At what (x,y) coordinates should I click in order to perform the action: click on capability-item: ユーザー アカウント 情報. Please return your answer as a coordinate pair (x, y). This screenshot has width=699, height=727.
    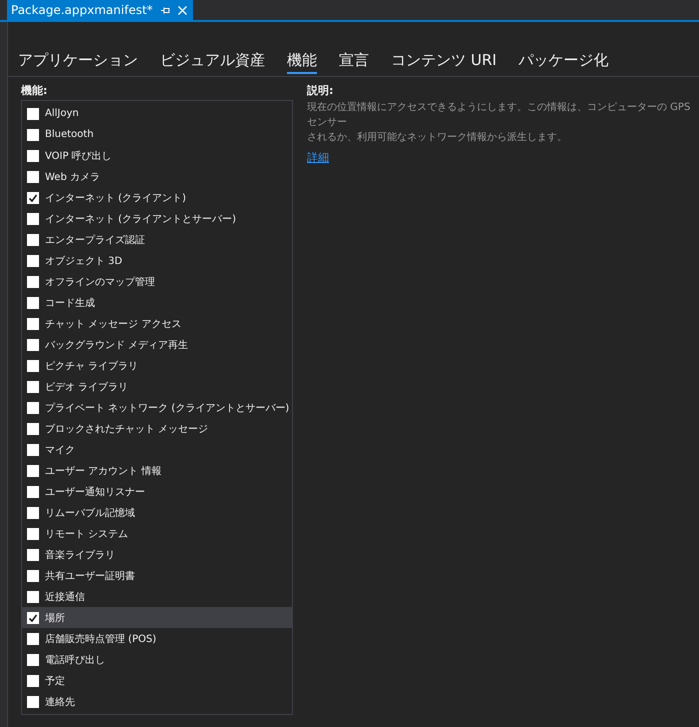
    Looking at the image, I should click on (157, 470).